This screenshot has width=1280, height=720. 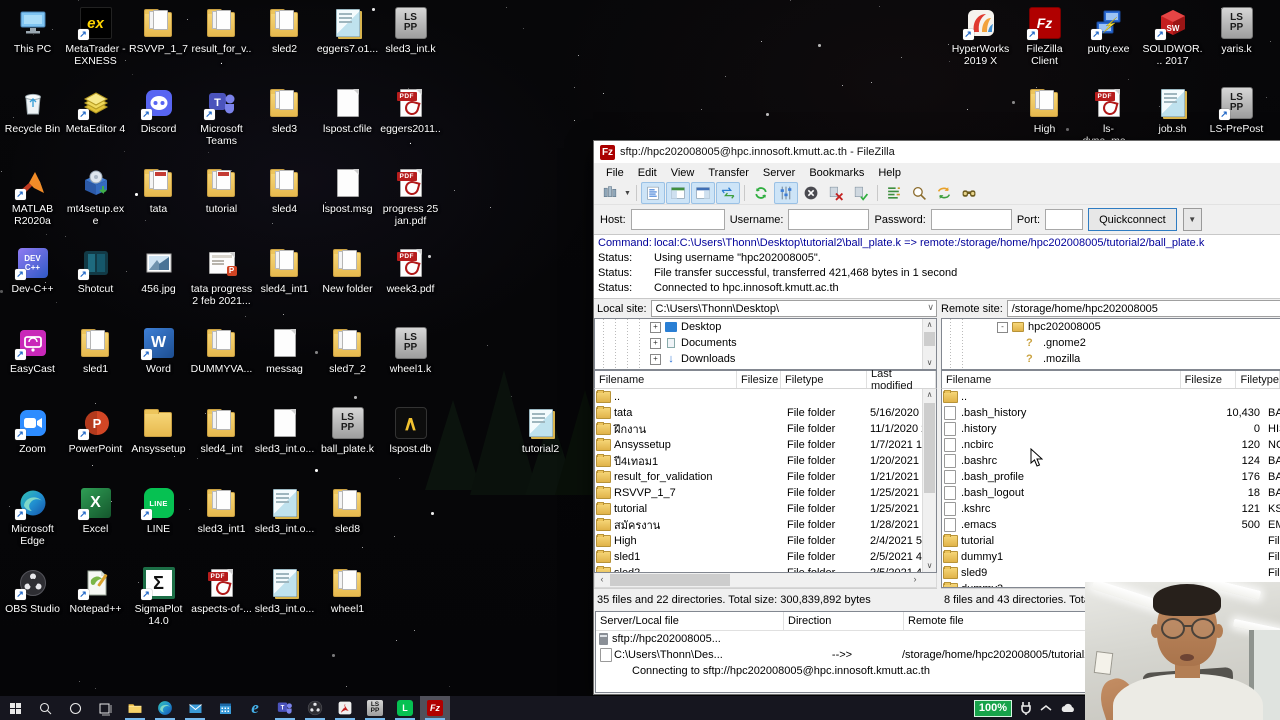 I want to click on desktop-icon-tutorial: tutorial, so click(x=221, y=205).